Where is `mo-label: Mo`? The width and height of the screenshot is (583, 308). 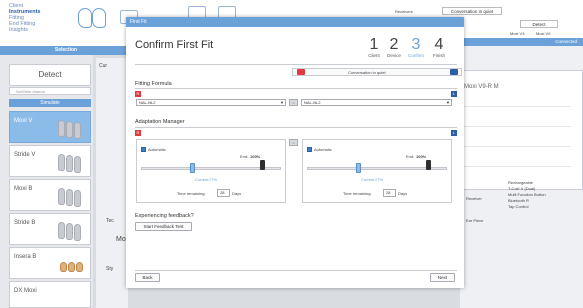
mo-label: Mo is located at coordinates (121, 239).